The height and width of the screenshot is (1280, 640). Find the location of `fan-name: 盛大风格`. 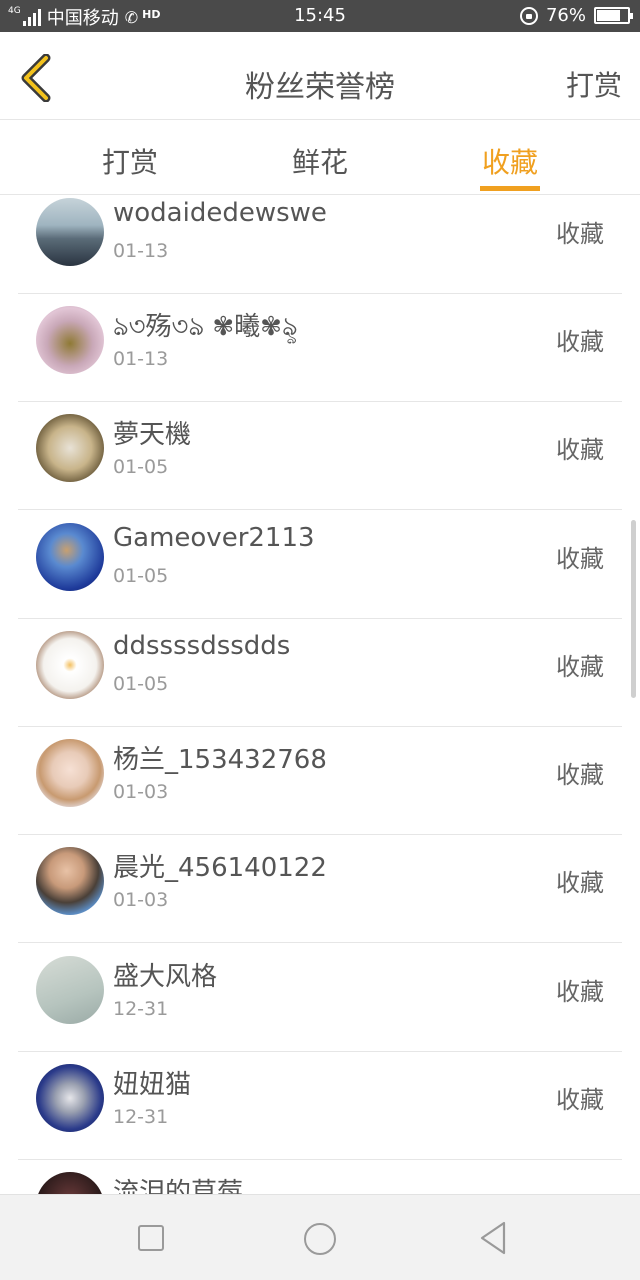

fan-name: 盛大风格 is located at coordinates (165, 977).